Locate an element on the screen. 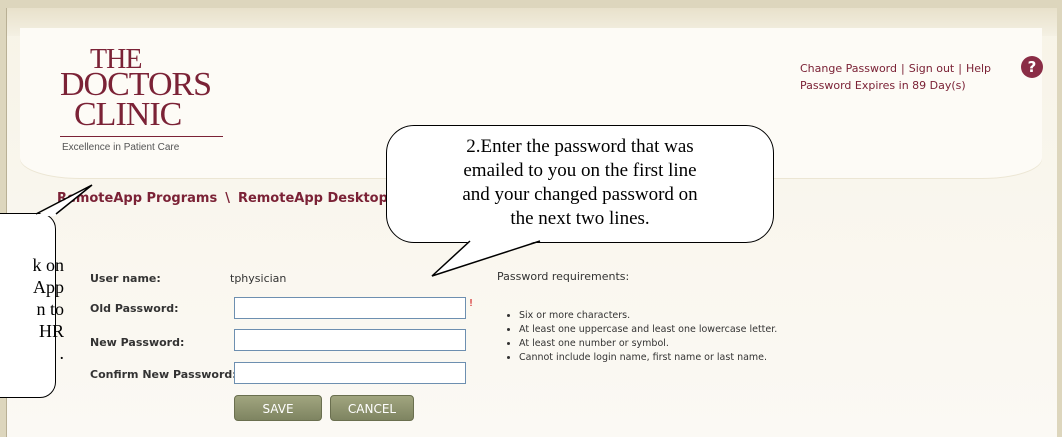 This screenshot has height=437, width=1062. requirement-item: Six or more characters. is located at coordinates (648, 315).